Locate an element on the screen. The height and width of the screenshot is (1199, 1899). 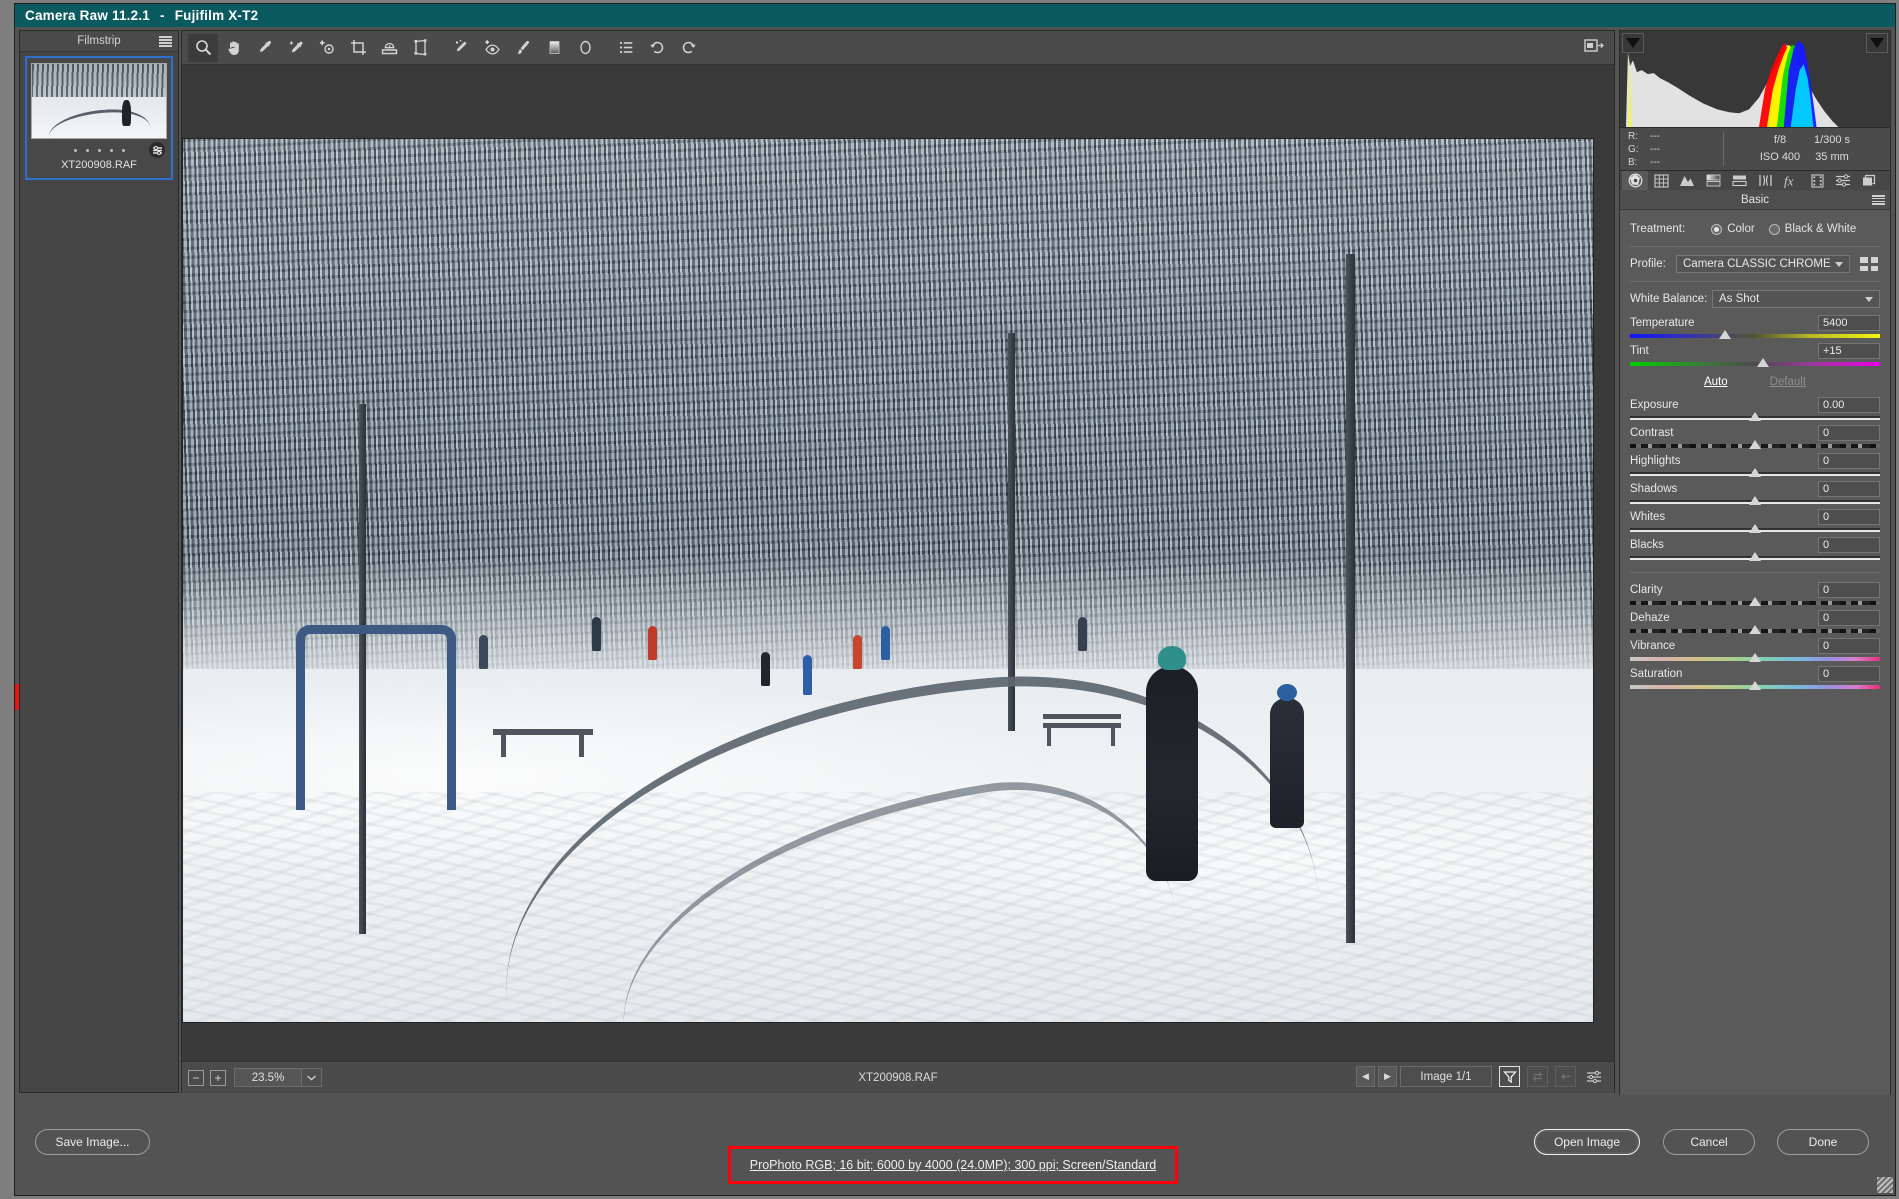
zoom-tool is located at coordinates (203, 47).